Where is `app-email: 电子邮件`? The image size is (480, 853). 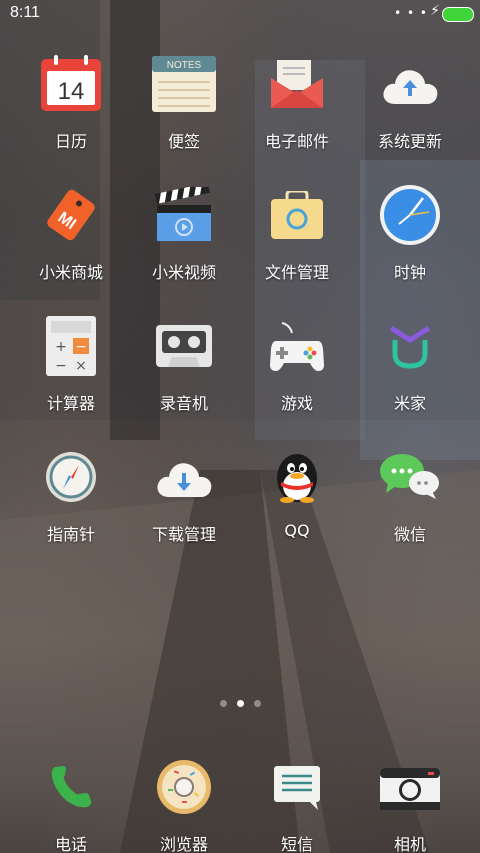
app-email: 电子邮件 is located at coordinates (297, 102).